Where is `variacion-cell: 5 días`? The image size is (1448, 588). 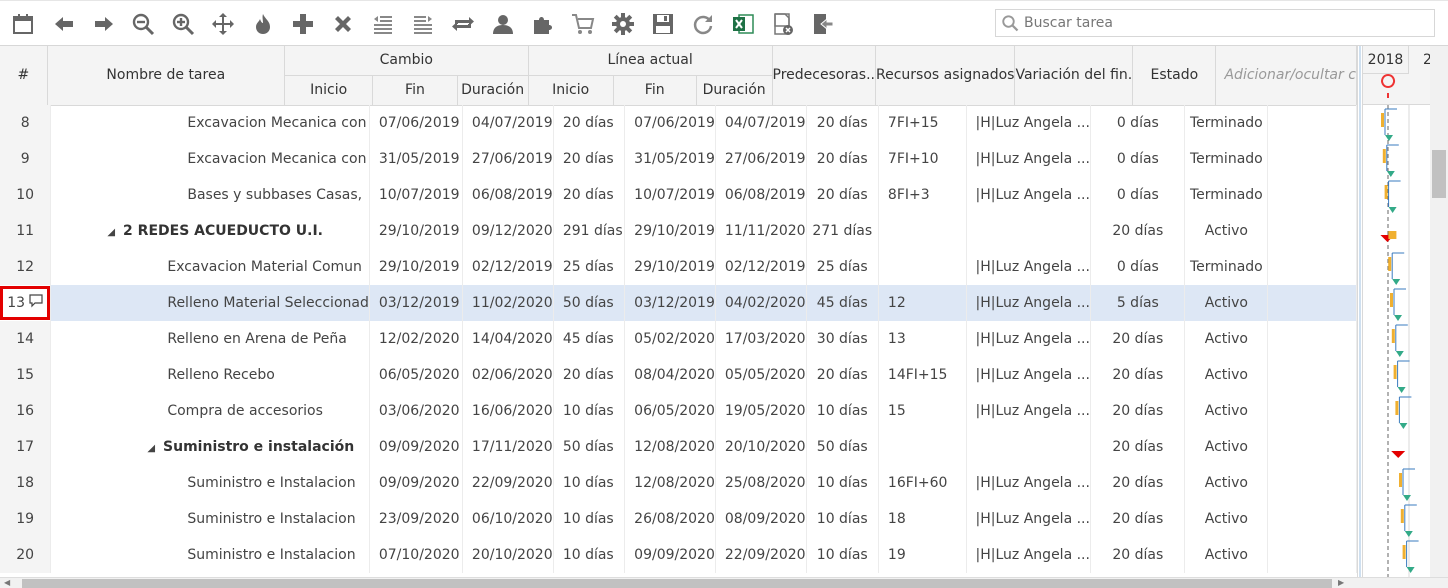
variacion-cell: 5 días is located at coordinates (1138, 303).